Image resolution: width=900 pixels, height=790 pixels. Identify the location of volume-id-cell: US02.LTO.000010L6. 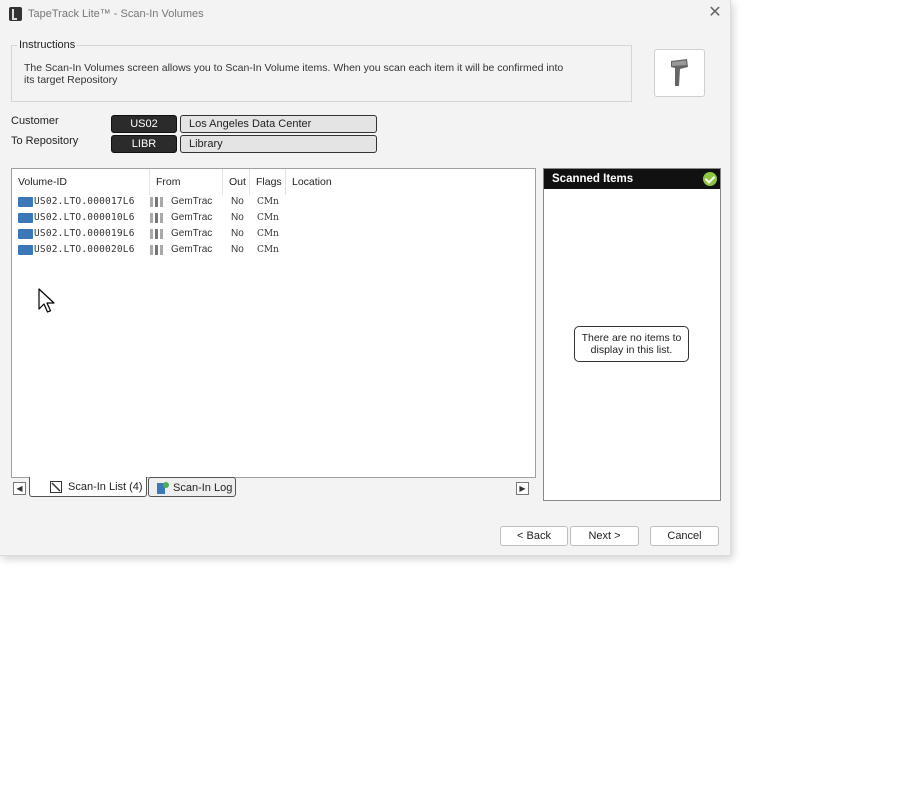
(84, 217).